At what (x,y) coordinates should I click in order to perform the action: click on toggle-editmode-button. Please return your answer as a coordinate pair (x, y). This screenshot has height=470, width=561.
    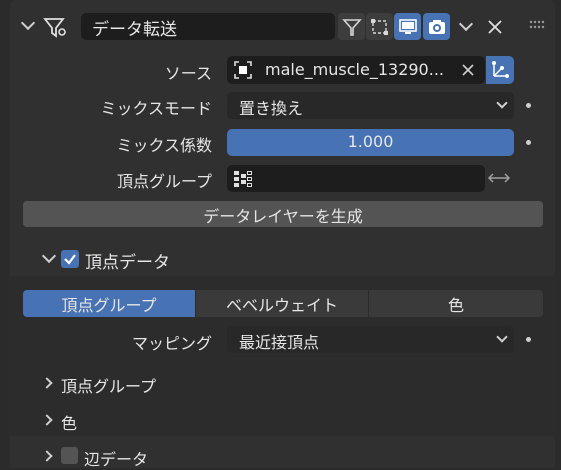
    Looking at the image, I should click on (379, 26).